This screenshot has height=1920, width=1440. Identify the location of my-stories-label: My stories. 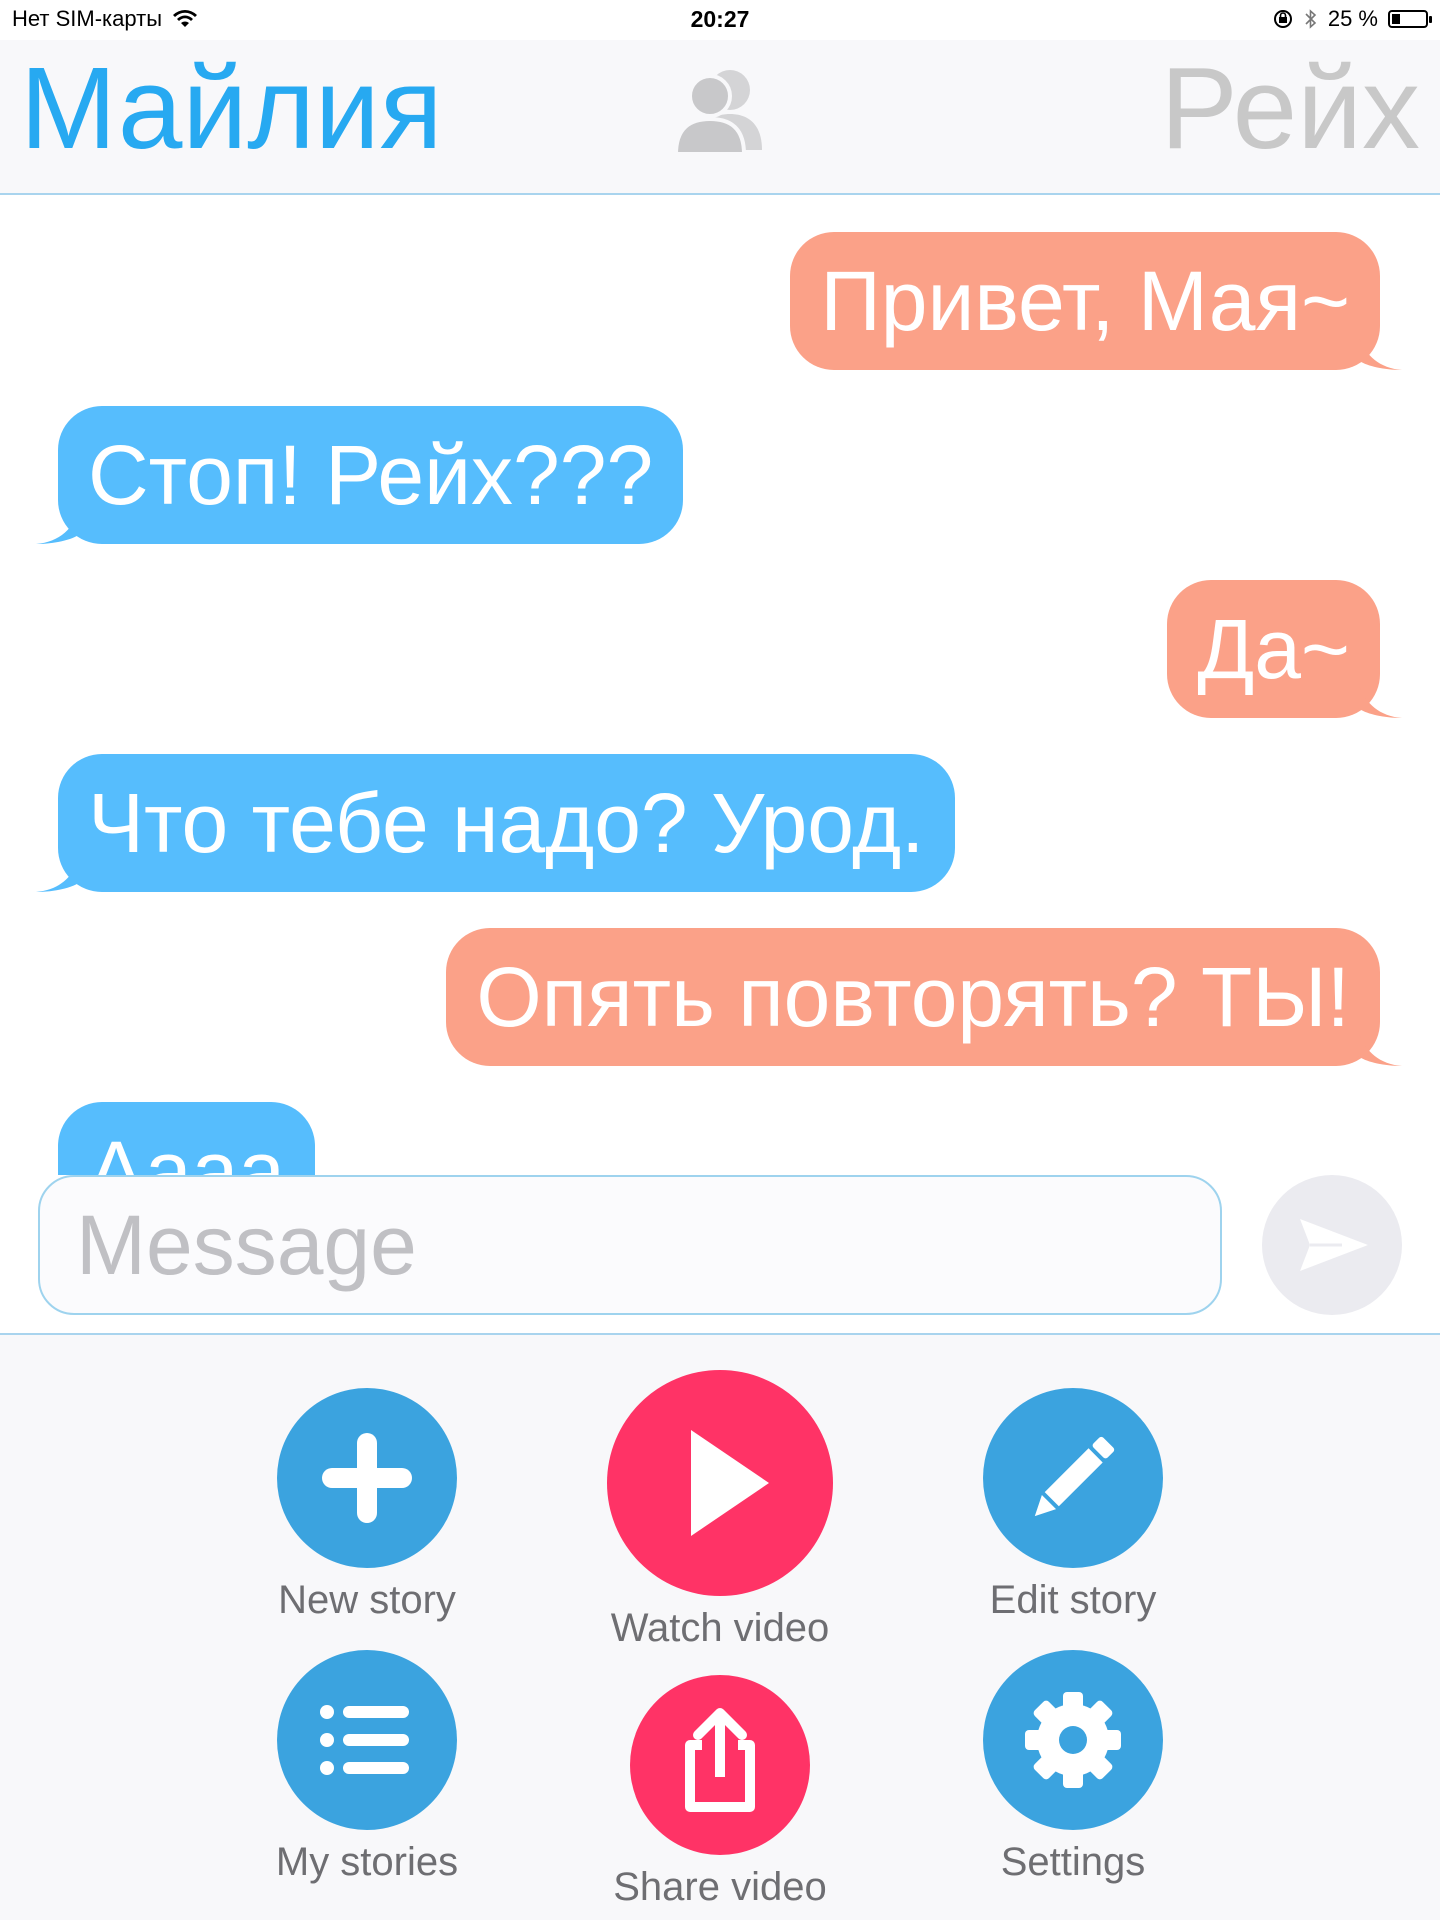
(367, 1862).